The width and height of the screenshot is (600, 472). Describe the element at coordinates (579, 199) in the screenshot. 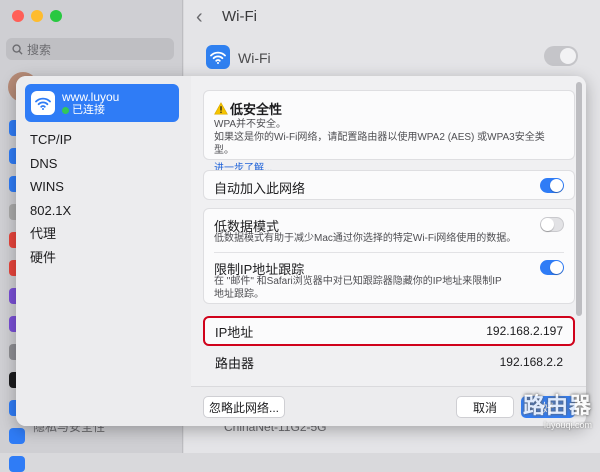

I see `scrollbar` at that location.